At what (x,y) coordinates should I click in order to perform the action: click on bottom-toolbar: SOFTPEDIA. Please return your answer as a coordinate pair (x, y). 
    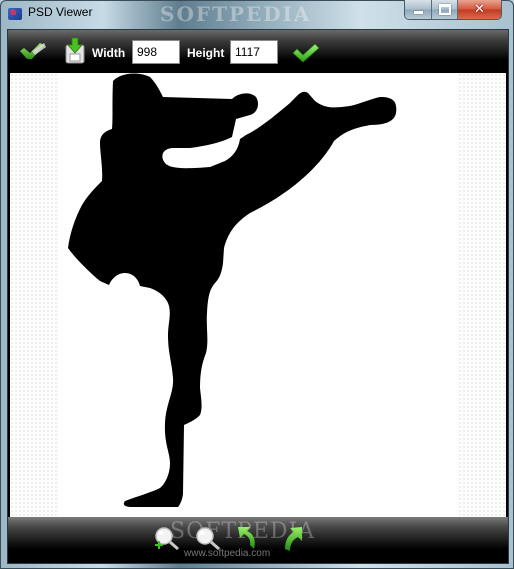
    Looking at the image, I should click on (258, 540).